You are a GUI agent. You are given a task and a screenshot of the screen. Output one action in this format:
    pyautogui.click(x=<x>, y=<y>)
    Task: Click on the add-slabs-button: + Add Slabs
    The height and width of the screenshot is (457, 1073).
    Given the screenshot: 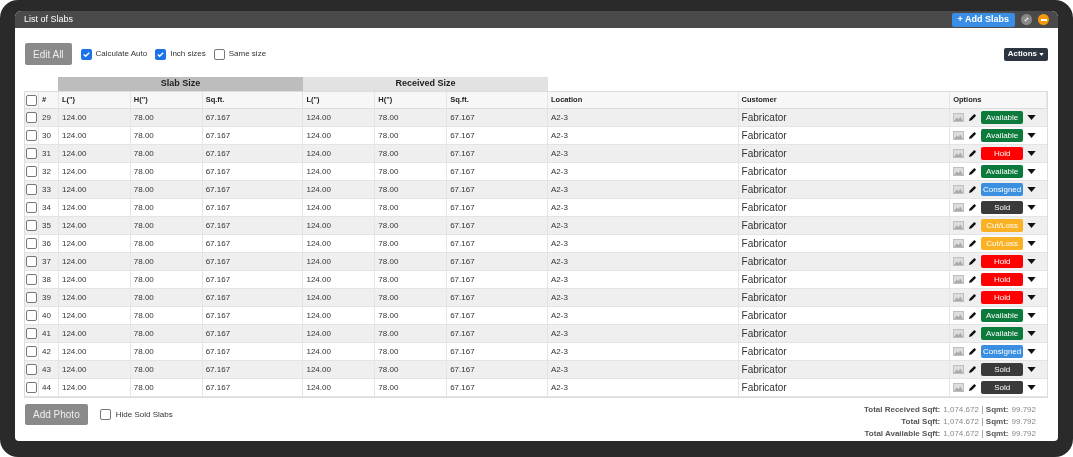 What is the action you would take?
    pyautogui.click(x=983, y=19)
    